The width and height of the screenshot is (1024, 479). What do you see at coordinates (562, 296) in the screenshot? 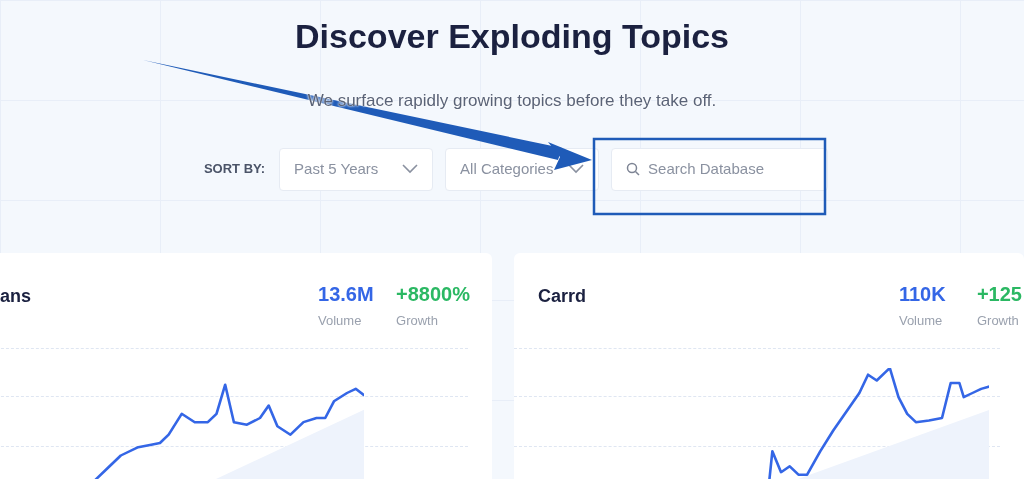
I see `topic-title: Carrd` at bounding box center [562, 296].